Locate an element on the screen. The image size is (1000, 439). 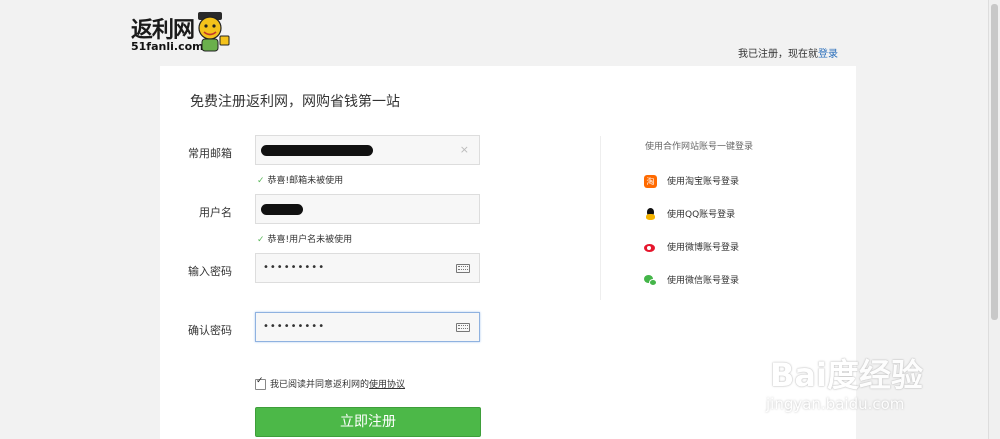
vertical-scrollbar is located at coordinates (994, 219).